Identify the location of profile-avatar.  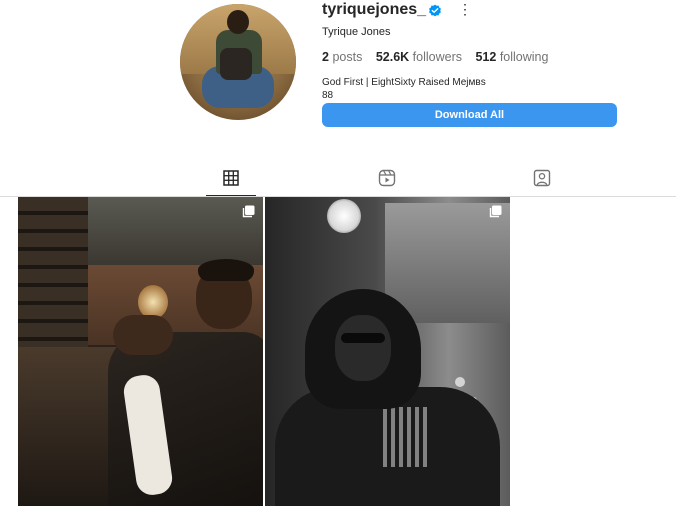
(238, 62).